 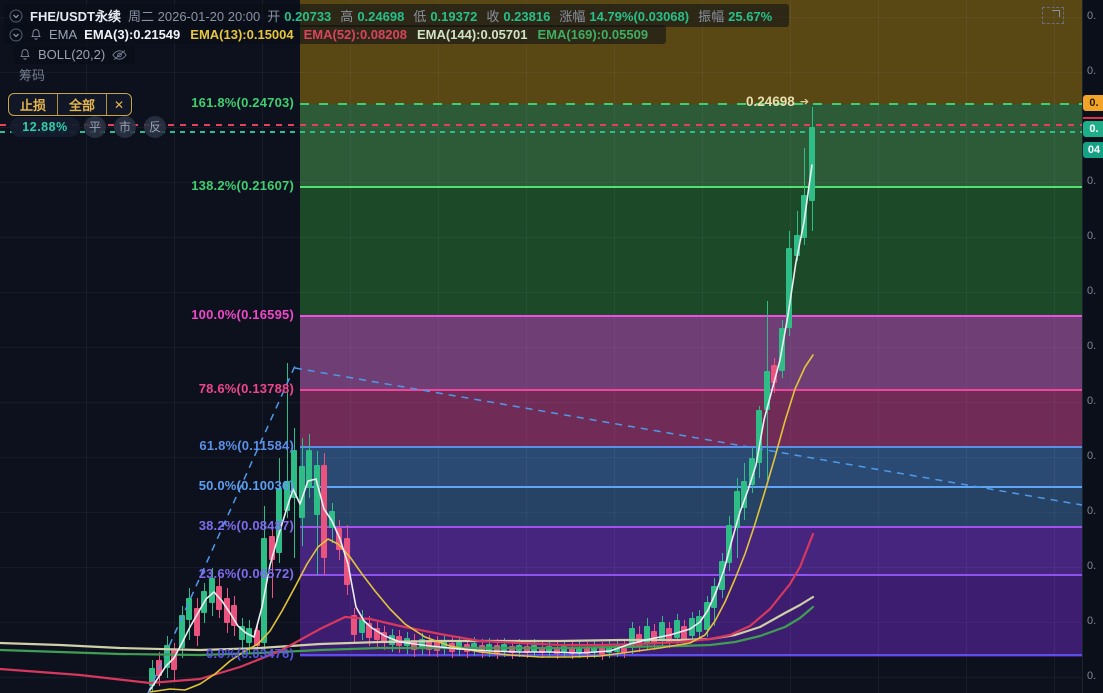 I want to click on visibility-off-icon, so click(x=119, y=55).